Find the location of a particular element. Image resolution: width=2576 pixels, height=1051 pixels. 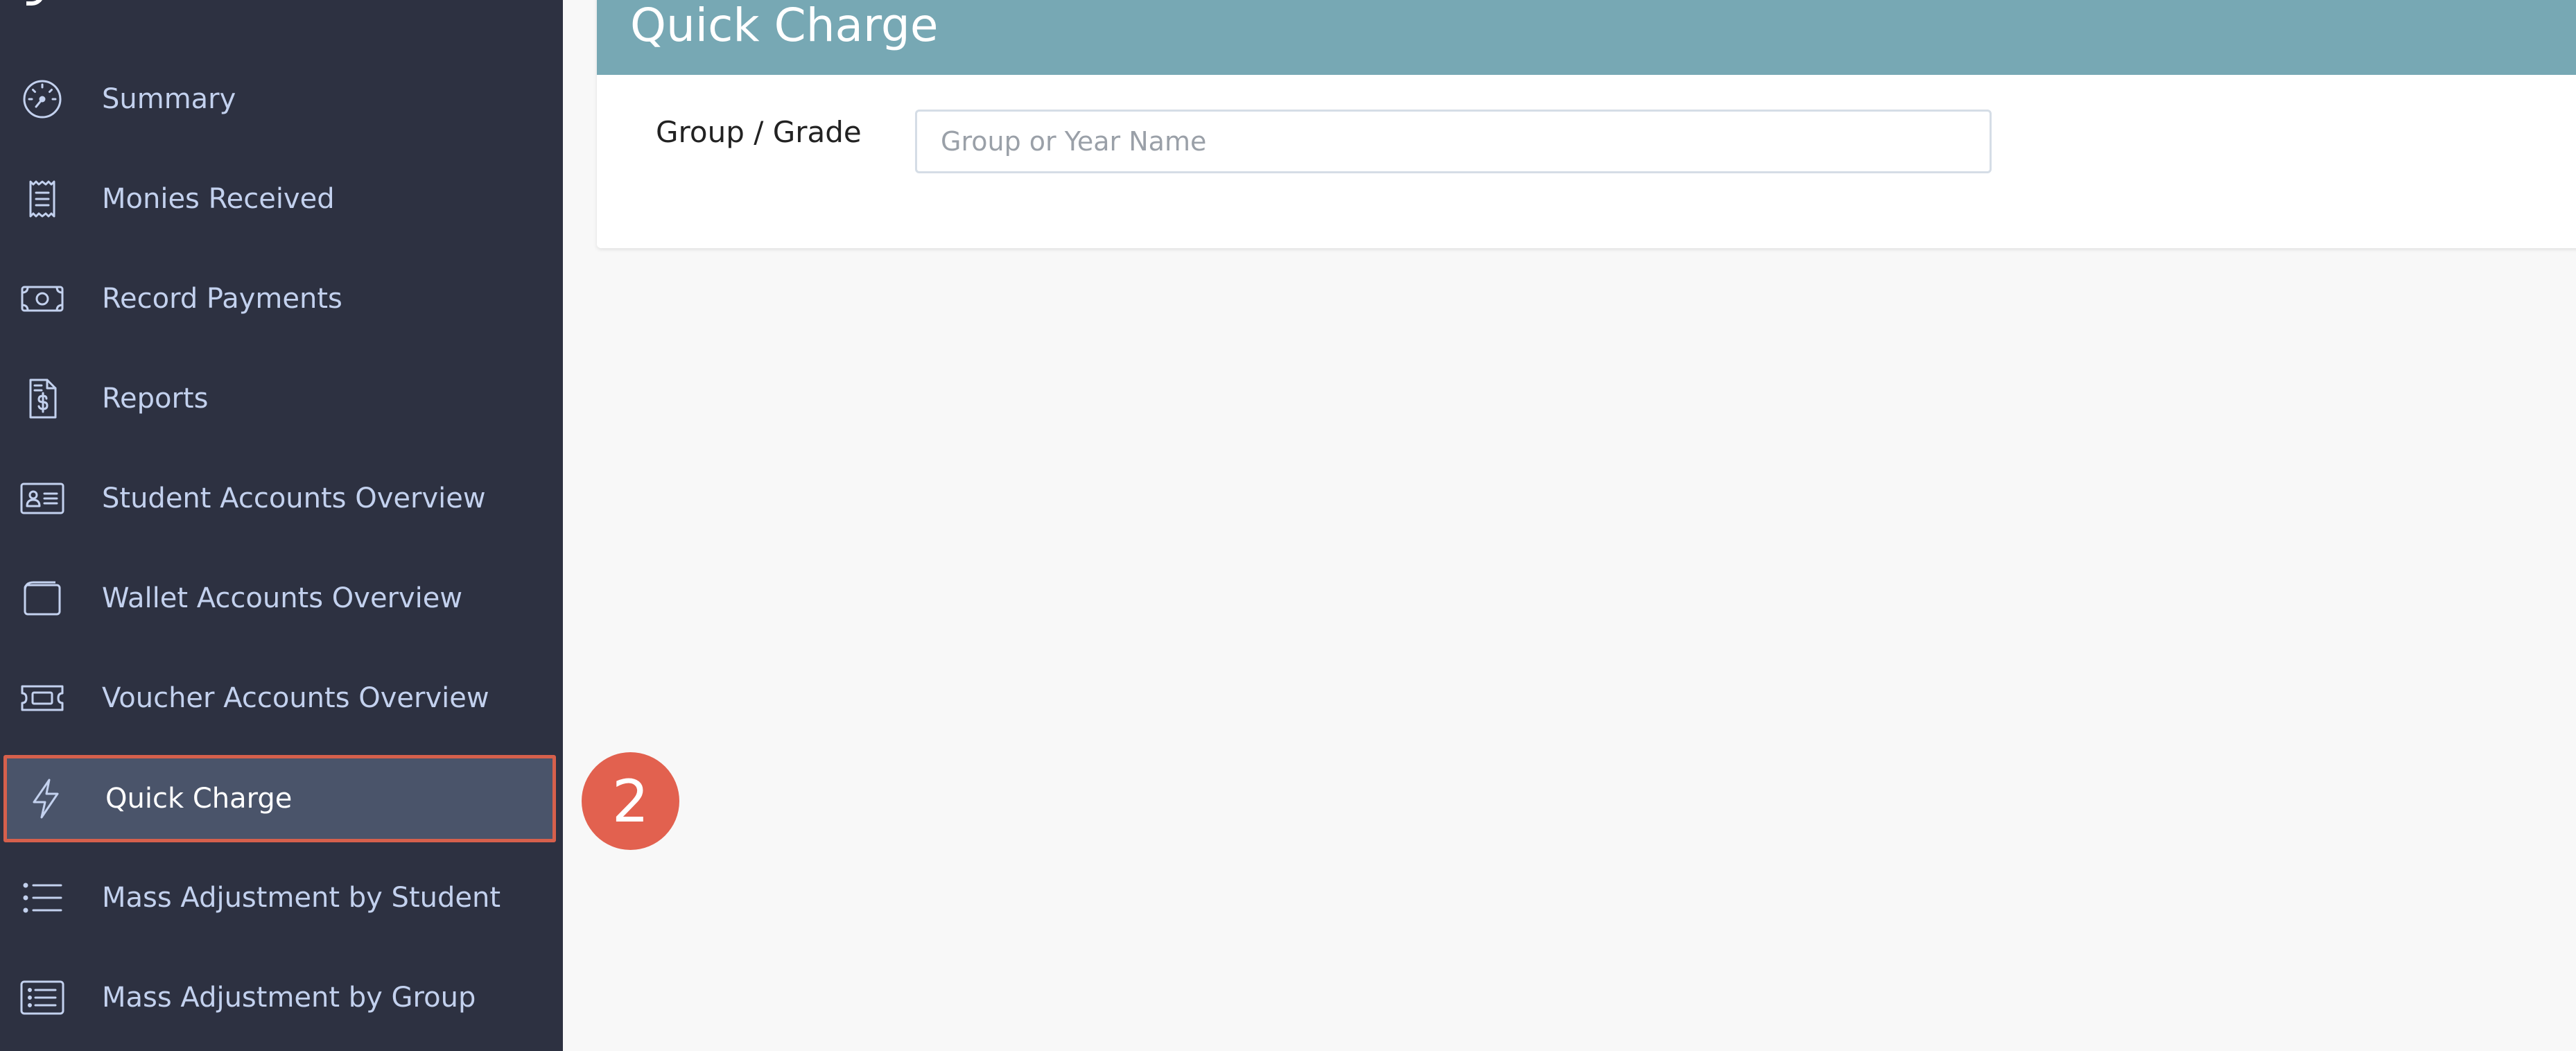

invoice-dollar-icon is located at coordinates (42, 399).